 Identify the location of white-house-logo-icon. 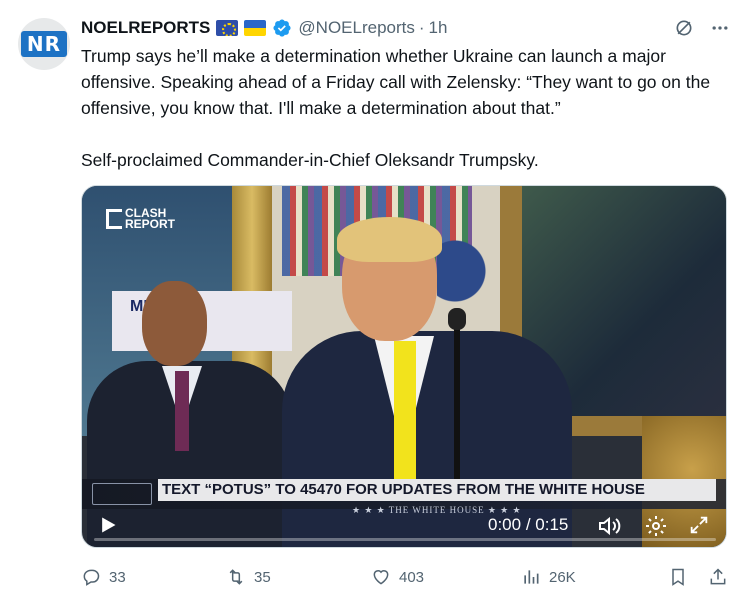
(122, 494).